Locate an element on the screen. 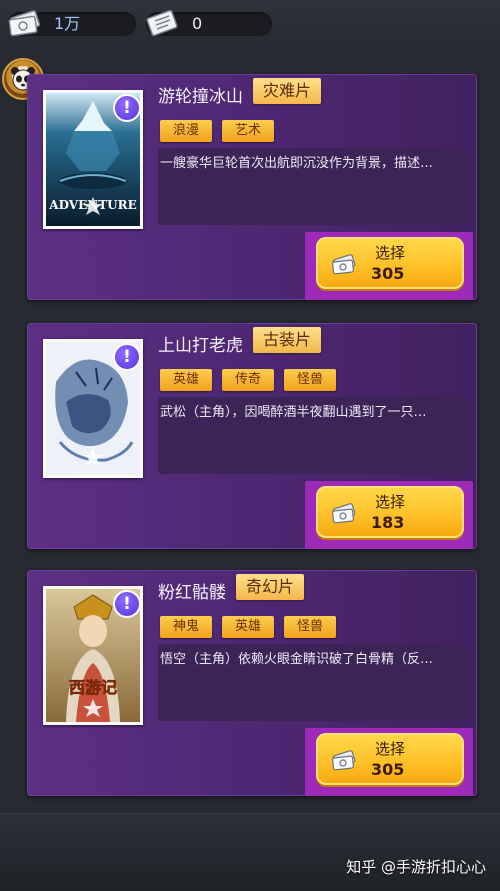 Image resolution: width=500 pixels, height=891 pixels. genre-badge: 古装片 is located at coordinates (287, 340).